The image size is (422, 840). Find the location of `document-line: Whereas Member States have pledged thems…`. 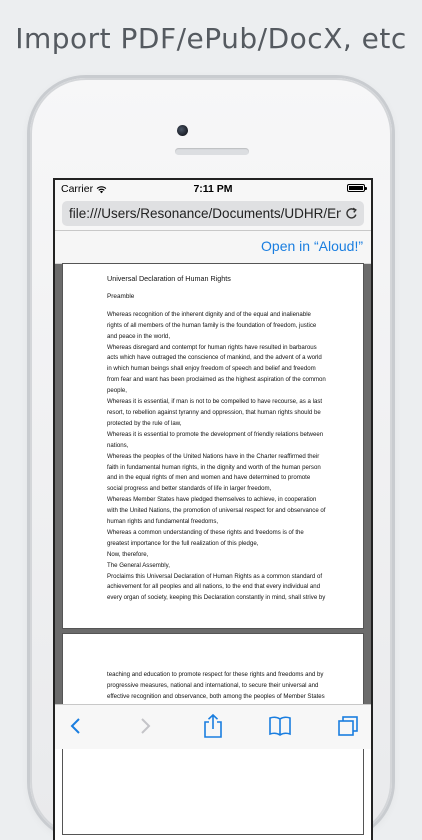

document-line: Whereas Member States have pledged thems… is located at coordinates (212, 500).